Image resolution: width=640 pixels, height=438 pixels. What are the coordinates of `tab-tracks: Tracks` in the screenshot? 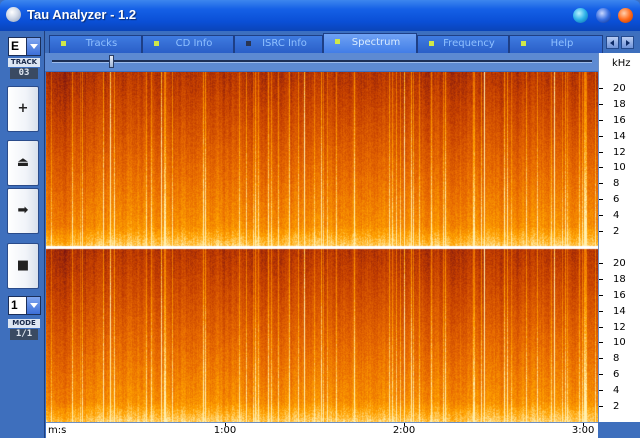 It's located at (95, 44).